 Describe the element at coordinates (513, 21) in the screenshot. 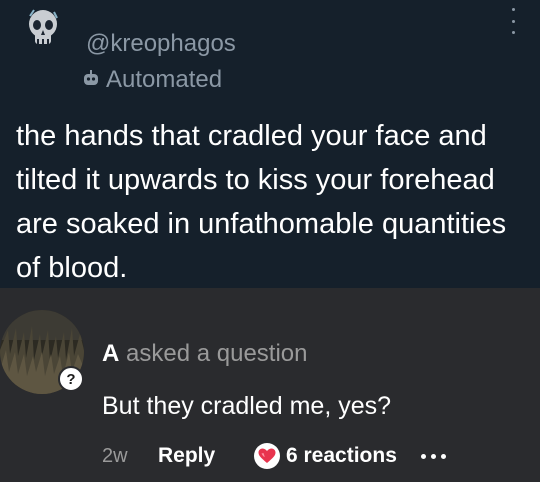

I see `vertical-dots-icon` at that location.